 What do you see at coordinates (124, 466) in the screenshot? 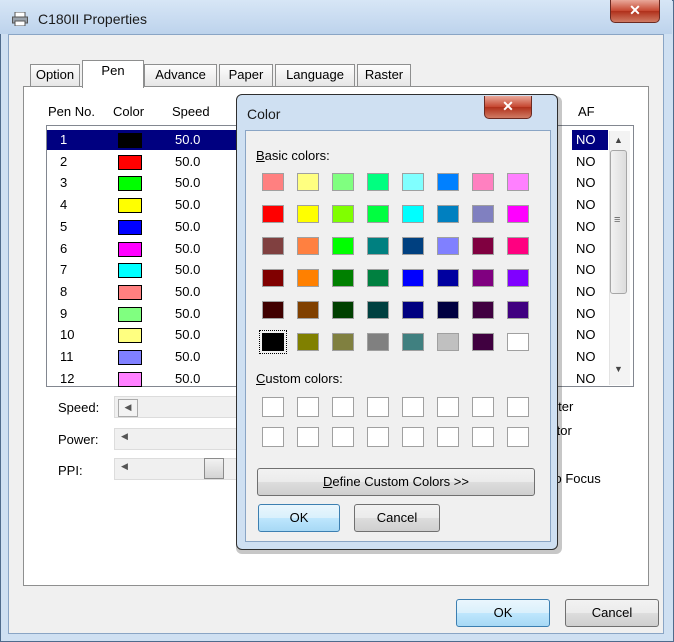
I see `ppi-left-arrow-icon: ◀` at bounding box center [124, 466].